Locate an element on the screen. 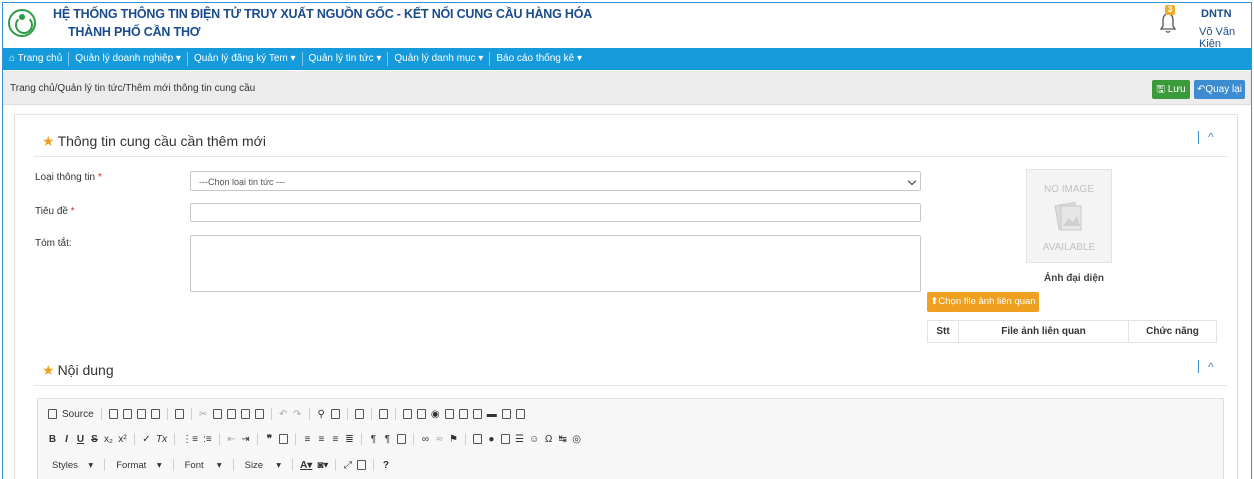 The width and height of the screenshot is (1254, 479). nav-news: Quản lý tin tức ▾ is located at coordinates (346, 59).